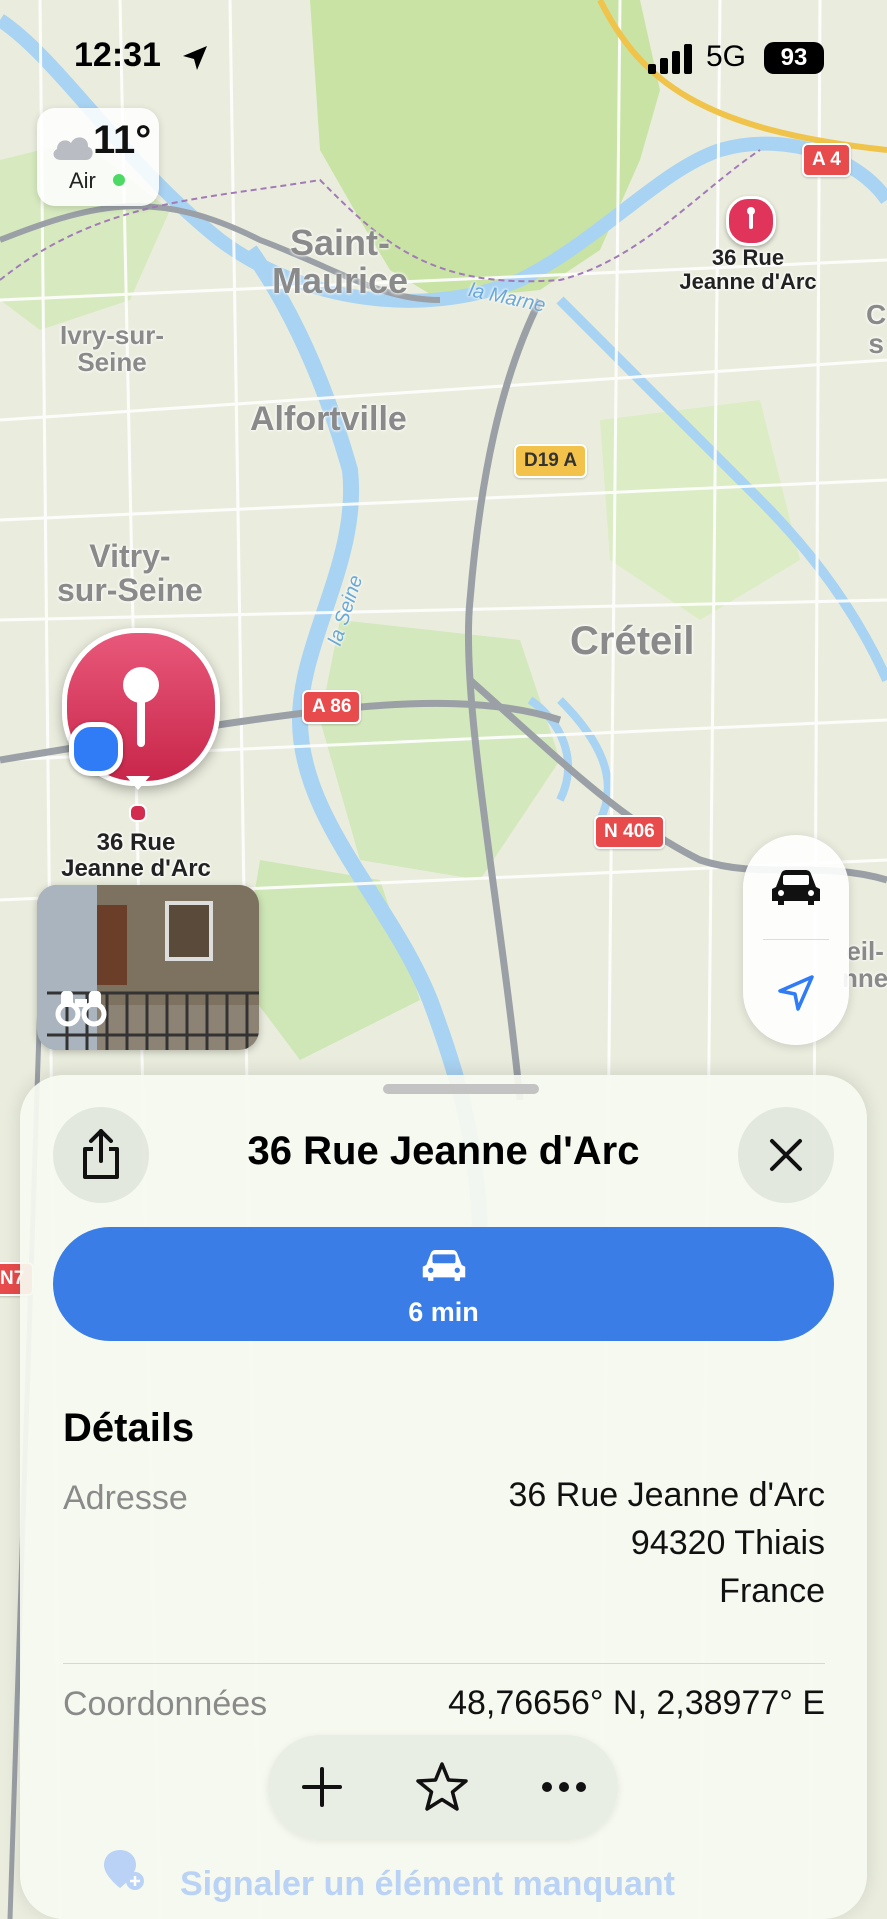  I want to click on share-icon, so click(101, 1154).